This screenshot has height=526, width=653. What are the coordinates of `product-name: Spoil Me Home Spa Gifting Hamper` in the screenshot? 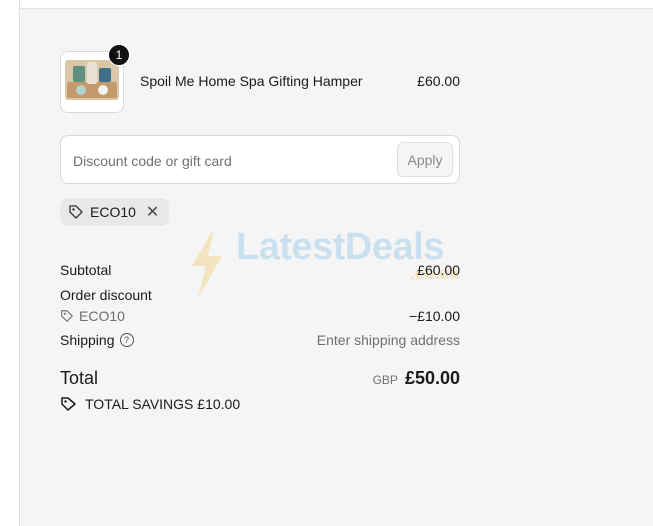 It's located at (251, 81).